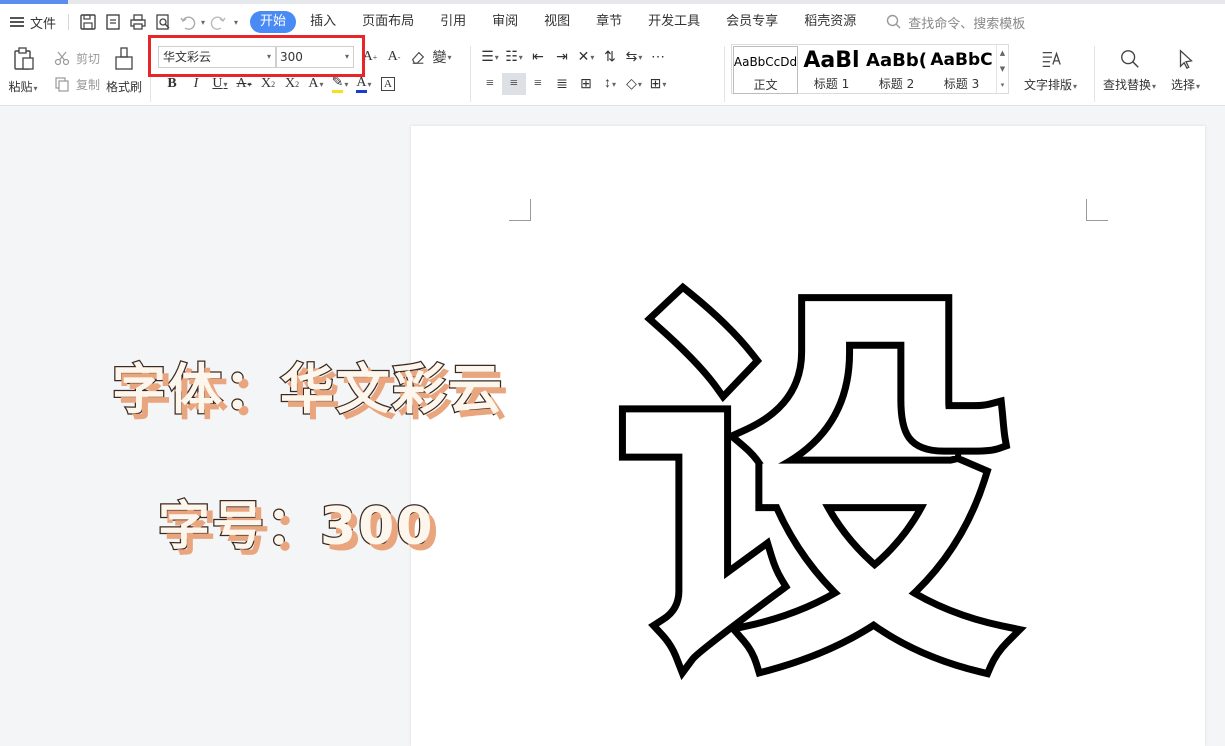 The height and width of the screenshot is (746, 1225). I want to click on margin-corner-top-right, so click(1097, 210).